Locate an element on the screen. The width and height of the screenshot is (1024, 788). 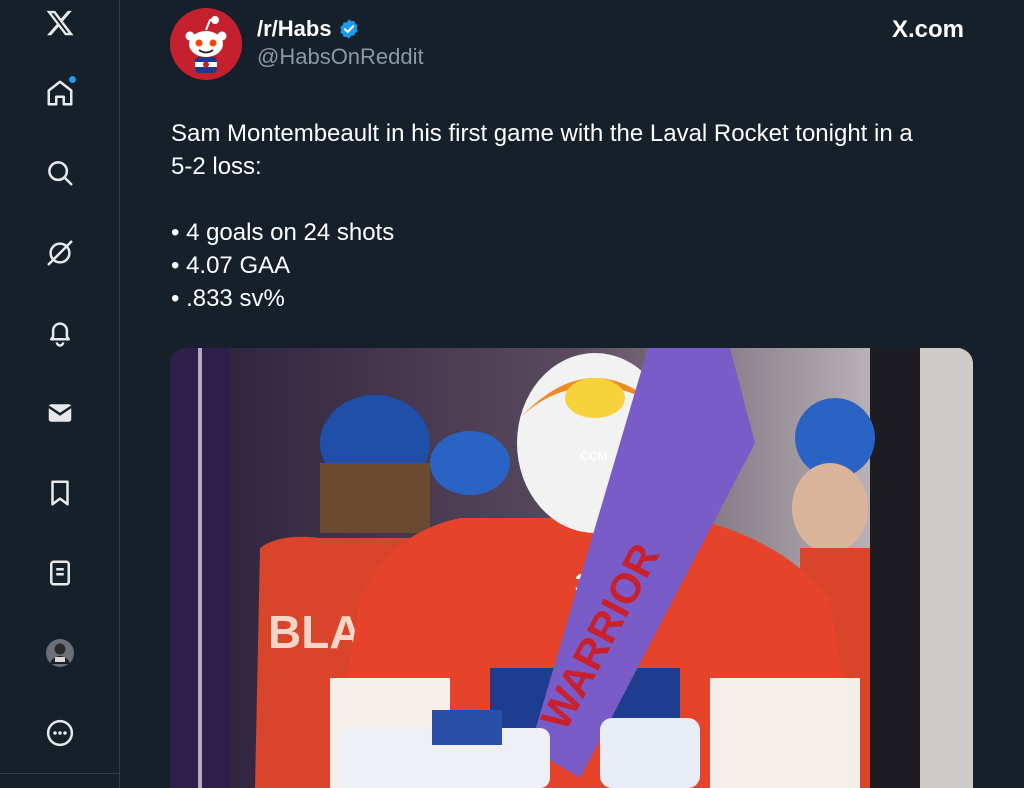
more-icon is located at coordinates (60, 733).